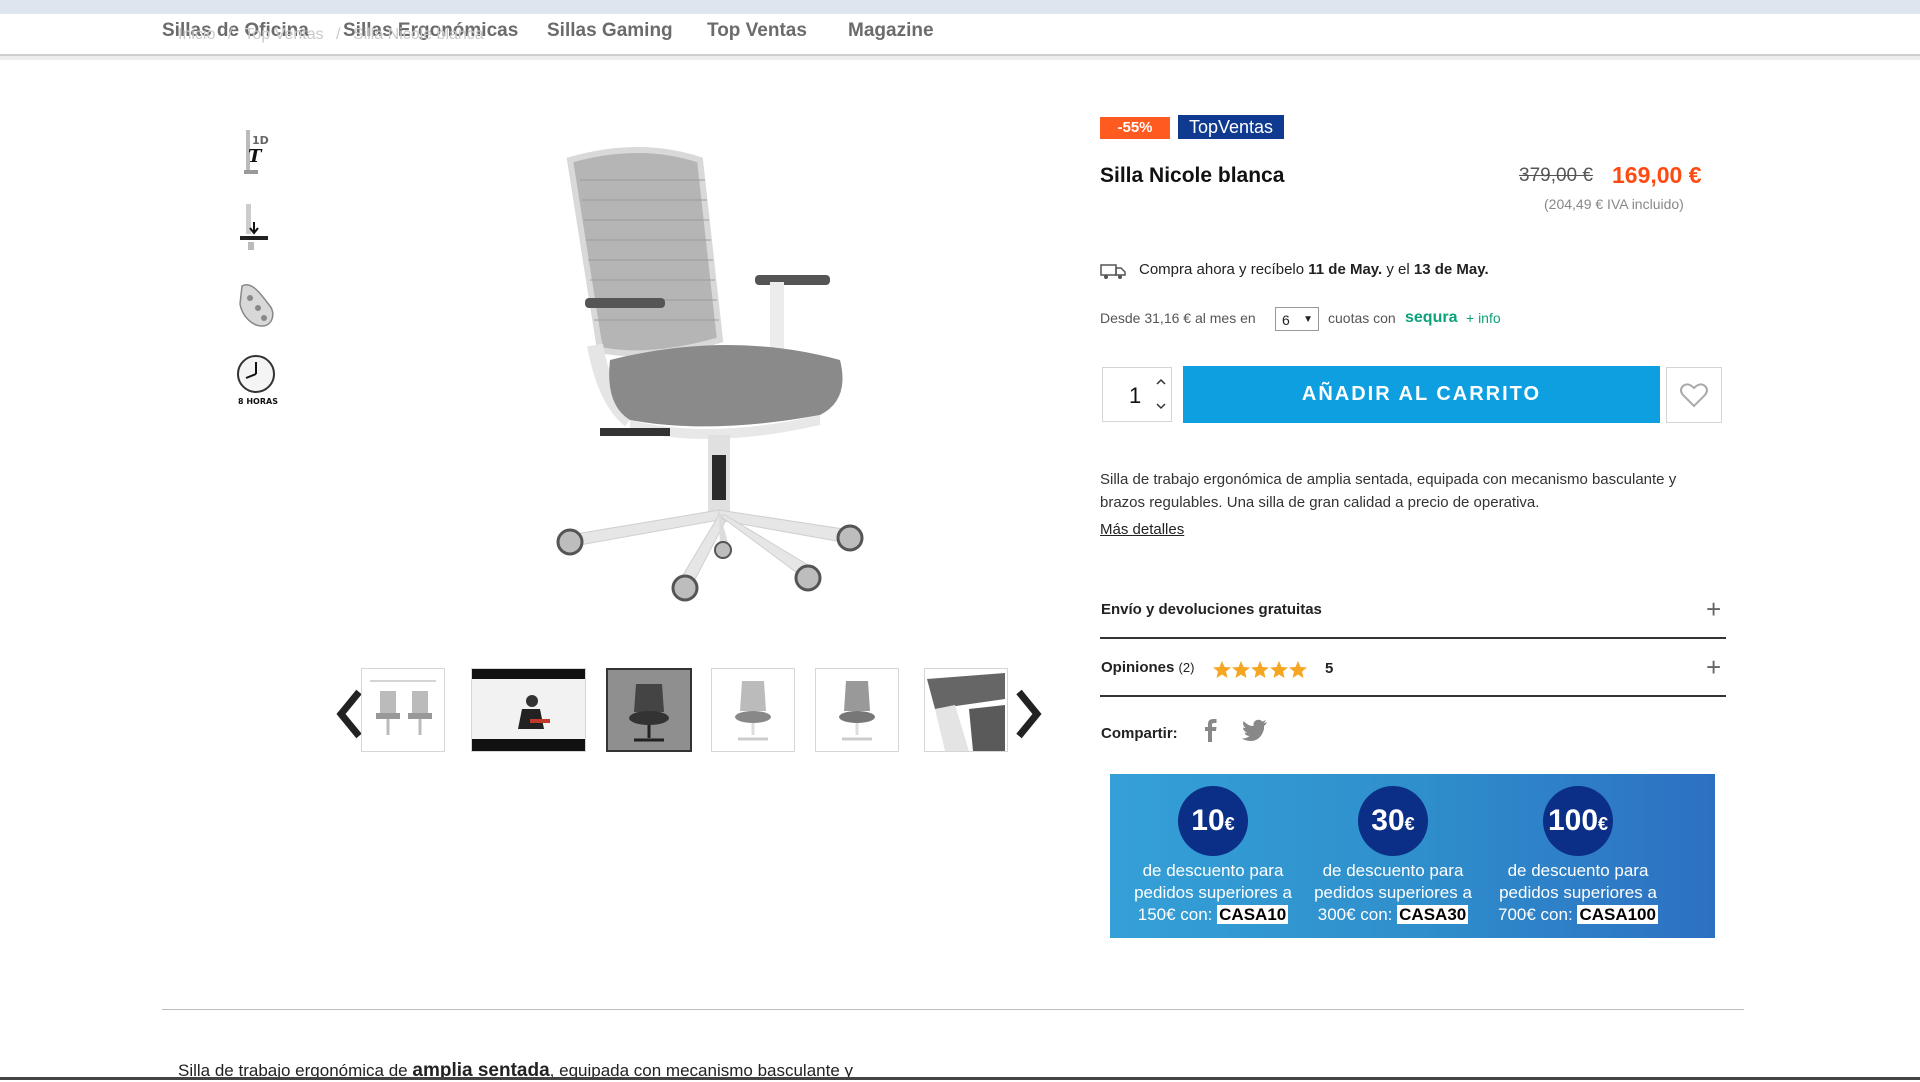 The width and height of the screenshot is (1920, 1082). I want to click on promo-amount-badge: 100€, so click(1578, 821).